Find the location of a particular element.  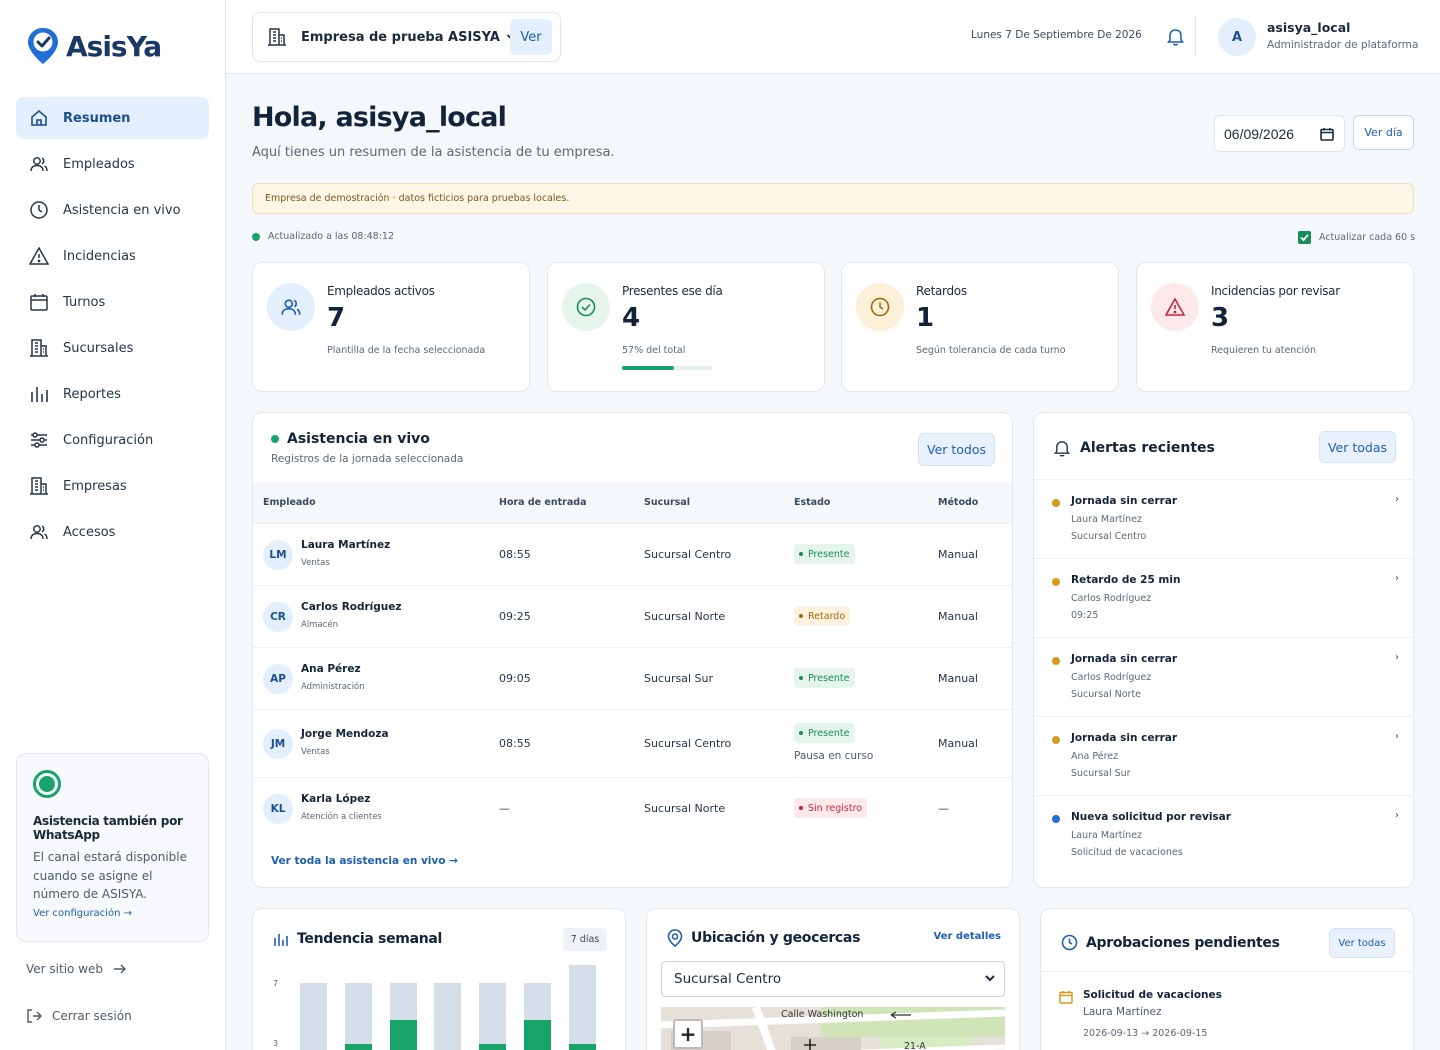

view-all-alerts-button: Ver todas is located at coordinates (1357, 447).